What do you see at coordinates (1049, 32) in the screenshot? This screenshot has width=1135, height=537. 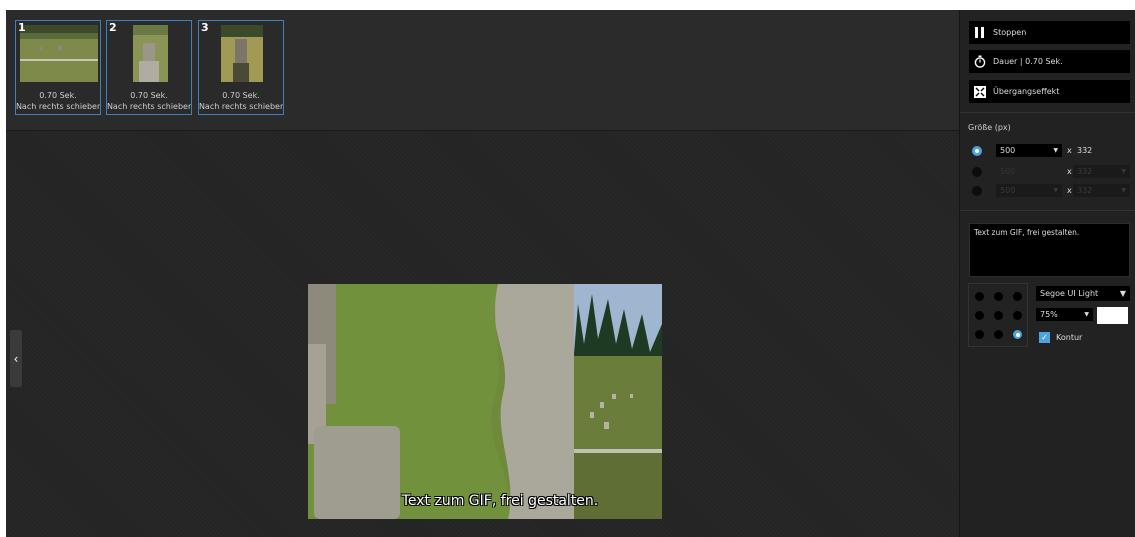 I see `stop-button: Stoppen` at bounding box center [1049, 32].